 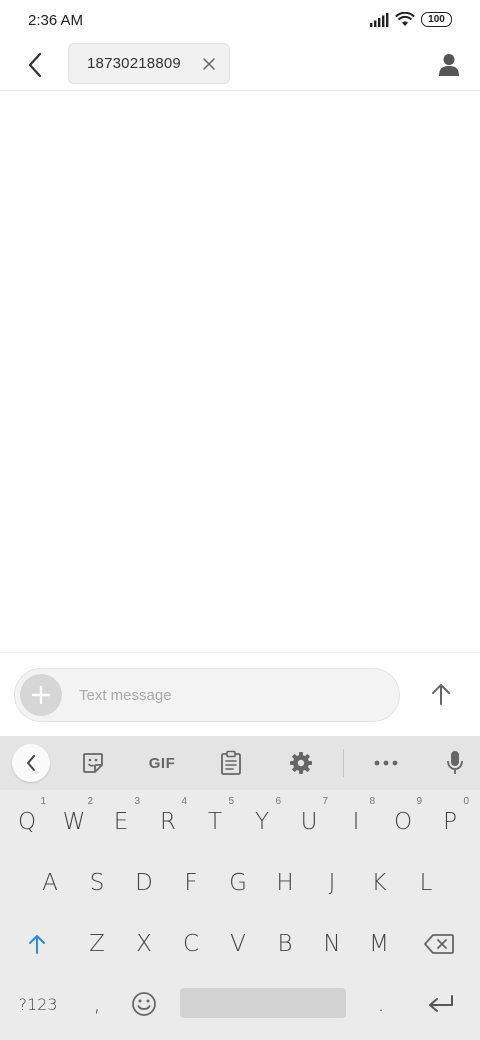 I want to click on key-i: 8I, so click(x=356, y=822).